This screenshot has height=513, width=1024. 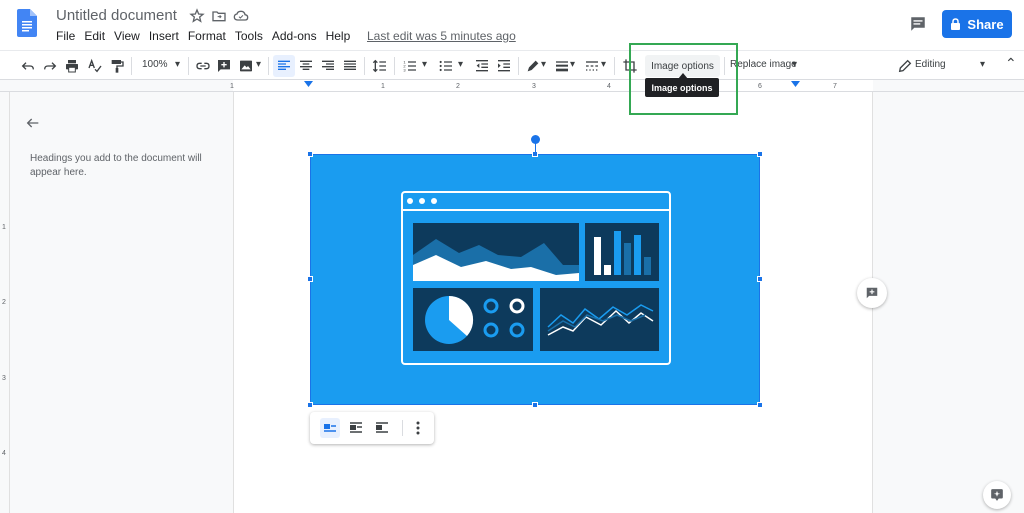 What do you see at coordinates (533, 66) in the screenshot?
I see `border-color-icon` at bounding box center [533, 66].